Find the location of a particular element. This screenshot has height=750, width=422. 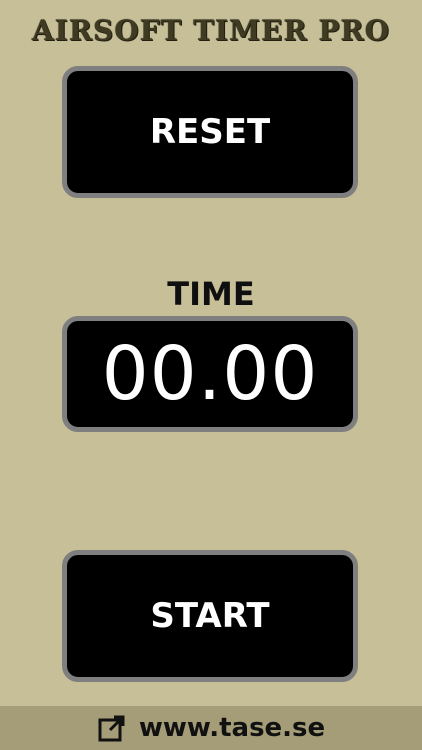

footer-link: www.tase.se is located at coordinates (211, 728).